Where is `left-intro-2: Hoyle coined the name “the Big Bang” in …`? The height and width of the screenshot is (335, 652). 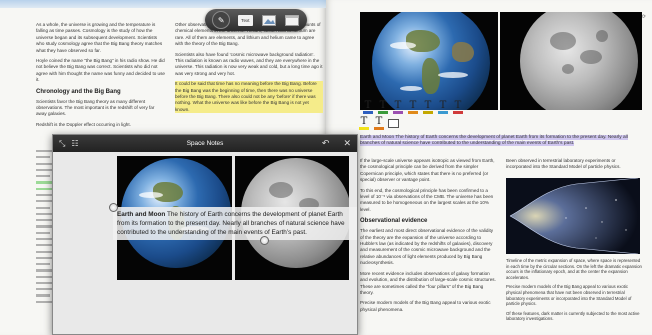
left-intro-2: Hoyle coined the name “the Big Bang” in … is located at coordinates (100, 70).